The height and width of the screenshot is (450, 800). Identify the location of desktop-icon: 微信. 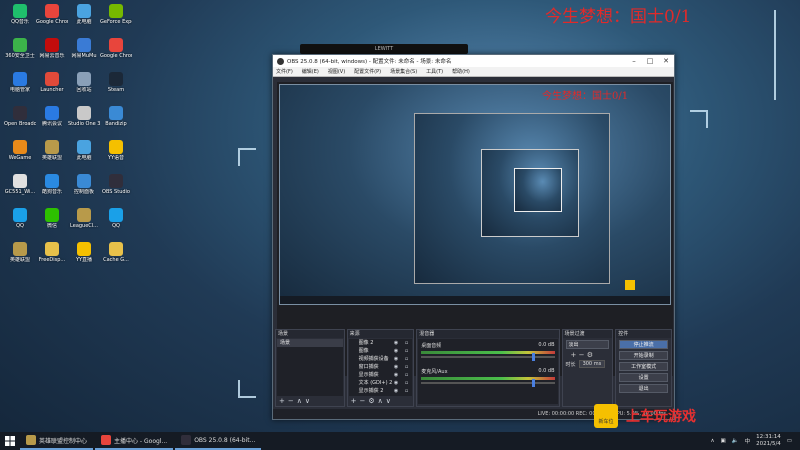
(52, 223).